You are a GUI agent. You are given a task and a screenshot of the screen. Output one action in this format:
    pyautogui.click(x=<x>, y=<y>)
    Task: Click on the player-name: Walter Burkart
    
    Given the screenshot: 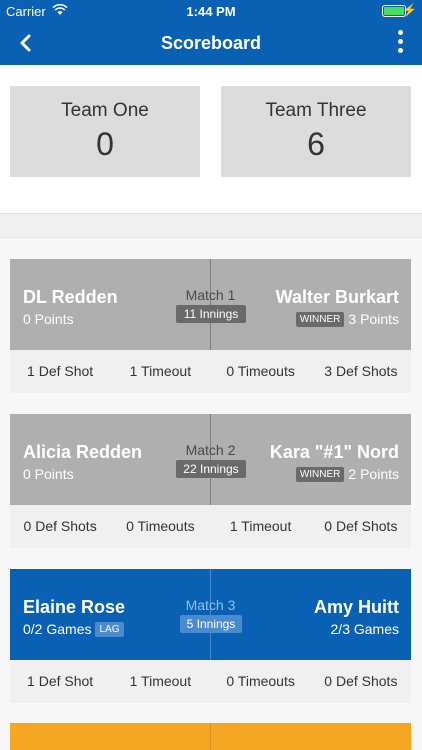 What is the action you would take?
    pyautogui.click(x=337, y=297)
    